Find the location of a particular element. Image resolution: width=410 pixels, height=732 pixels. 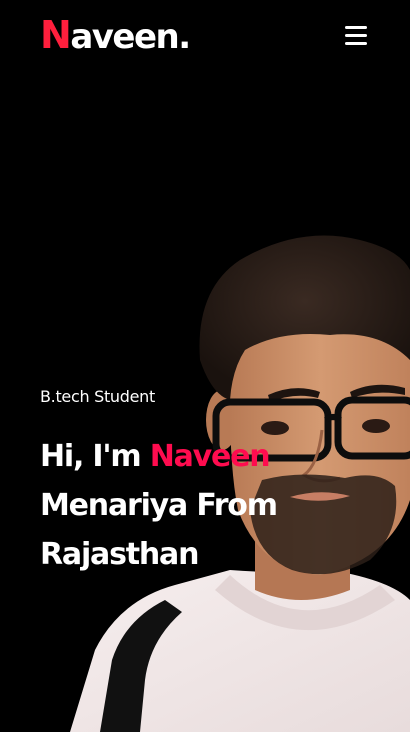

hamburger-menu-icon is located at coordinates (356, 36).